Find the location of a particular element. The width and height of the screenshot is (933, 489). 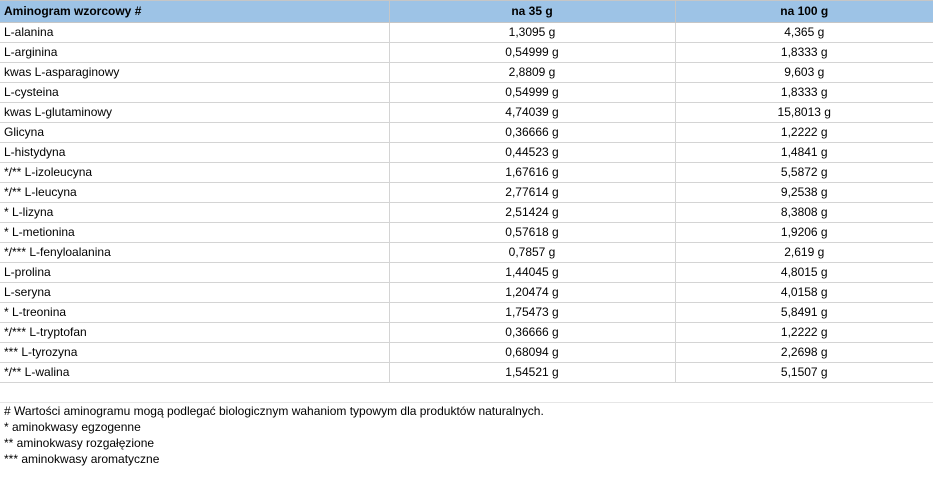

amino-acid-name: */** L-leucyna is located at coordinates (195, 192).